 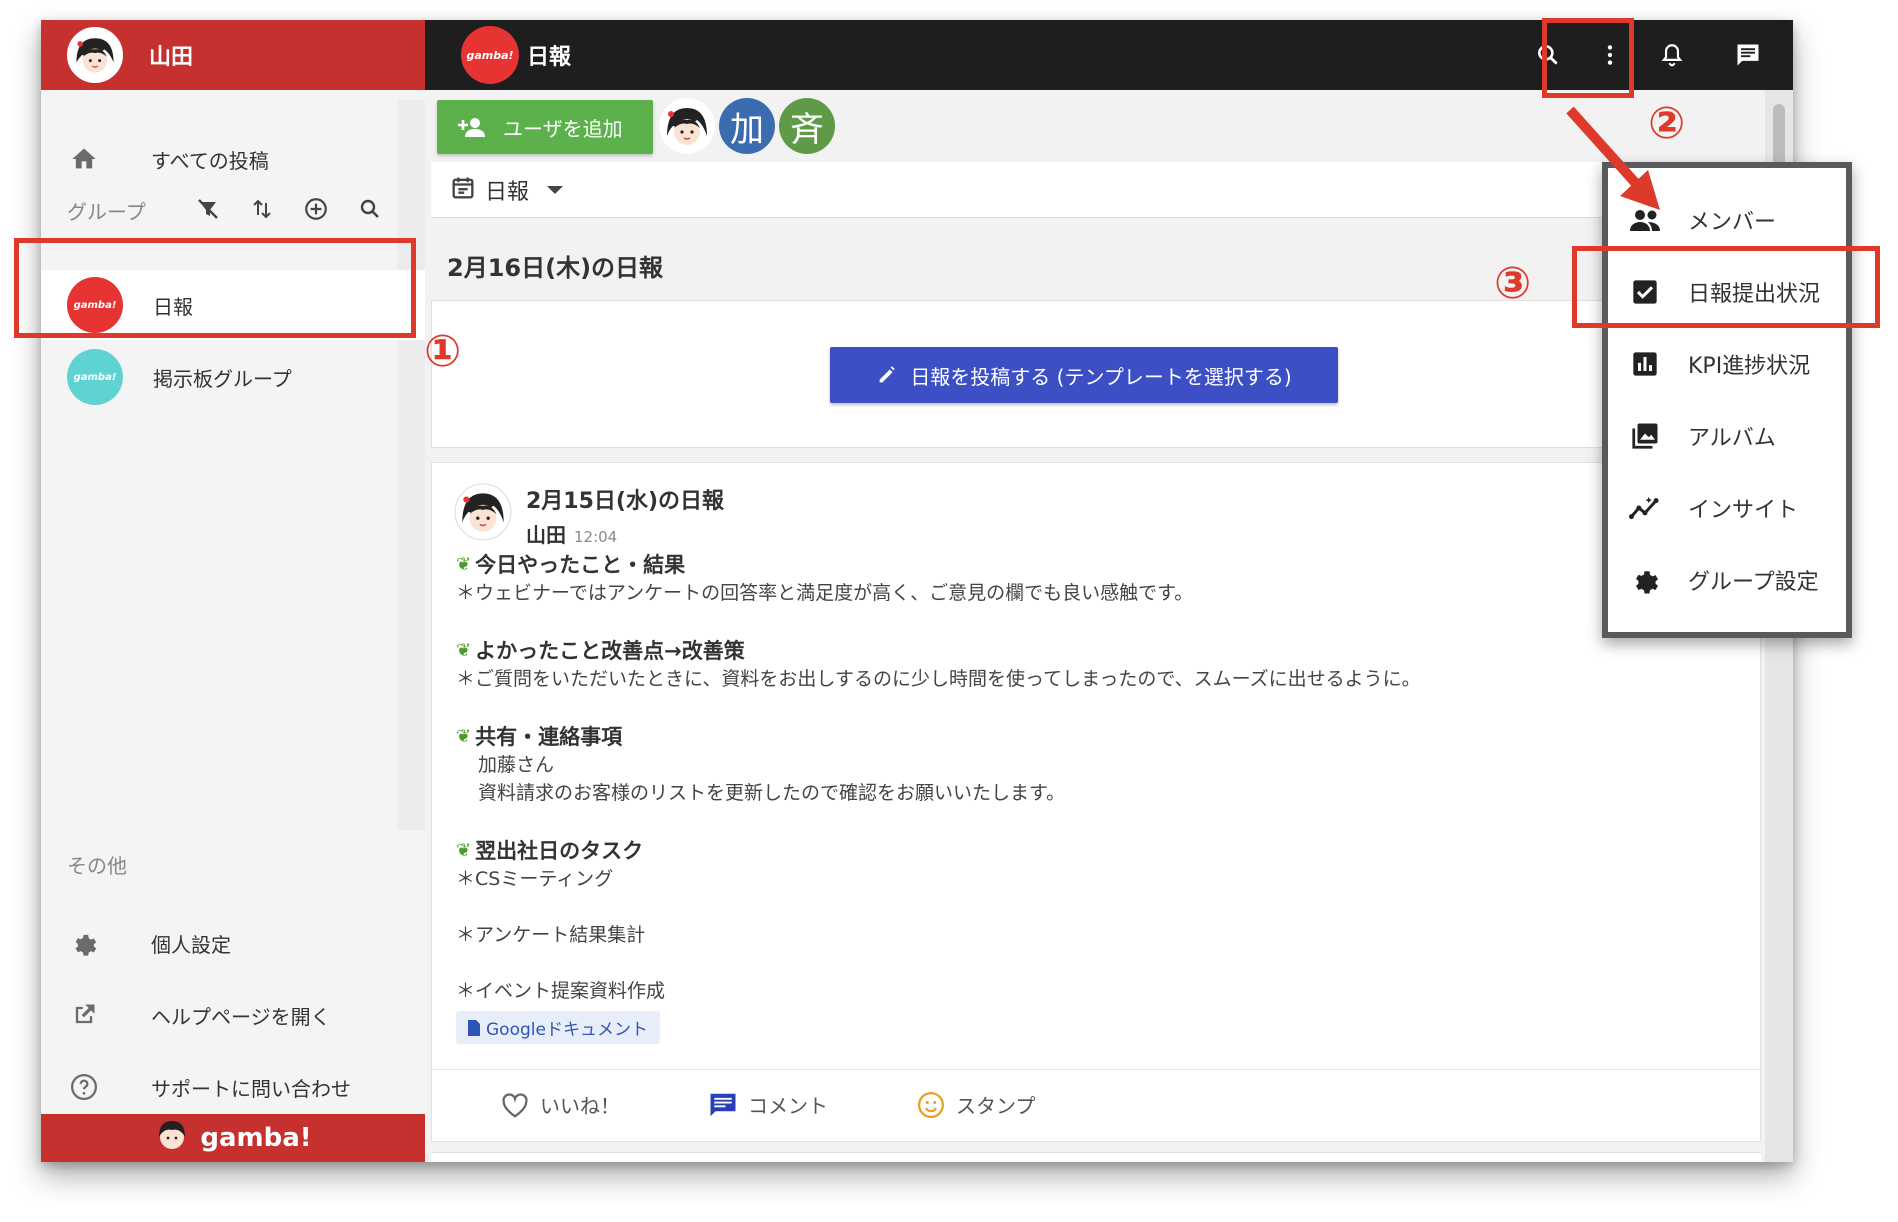 I want to click on report-line: ＊アンケート結果集計, so click(x=551, y=935).